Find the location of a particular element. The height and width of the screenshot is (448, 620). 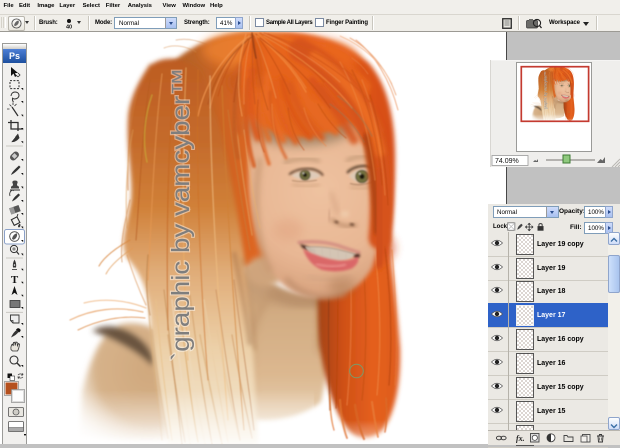

svg-text: T is located at coordinates (15, 280).